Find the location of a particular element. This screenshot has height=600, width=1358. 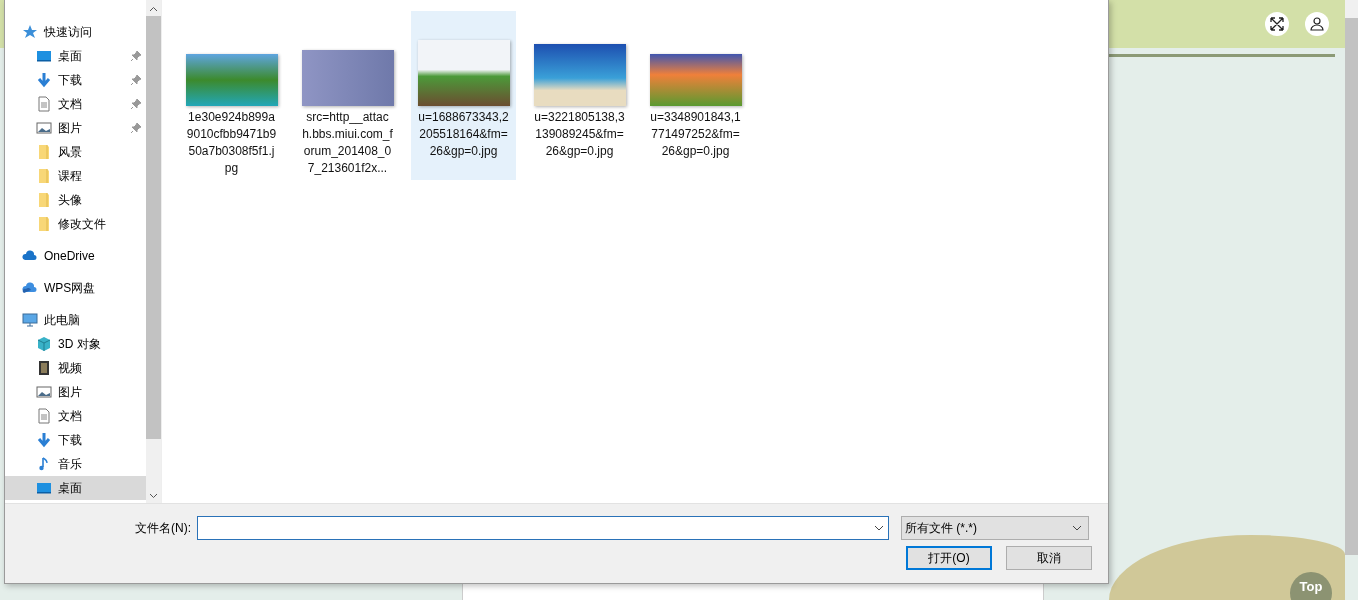

nav-item: 快速访问 is located at coordinates (75, 32).